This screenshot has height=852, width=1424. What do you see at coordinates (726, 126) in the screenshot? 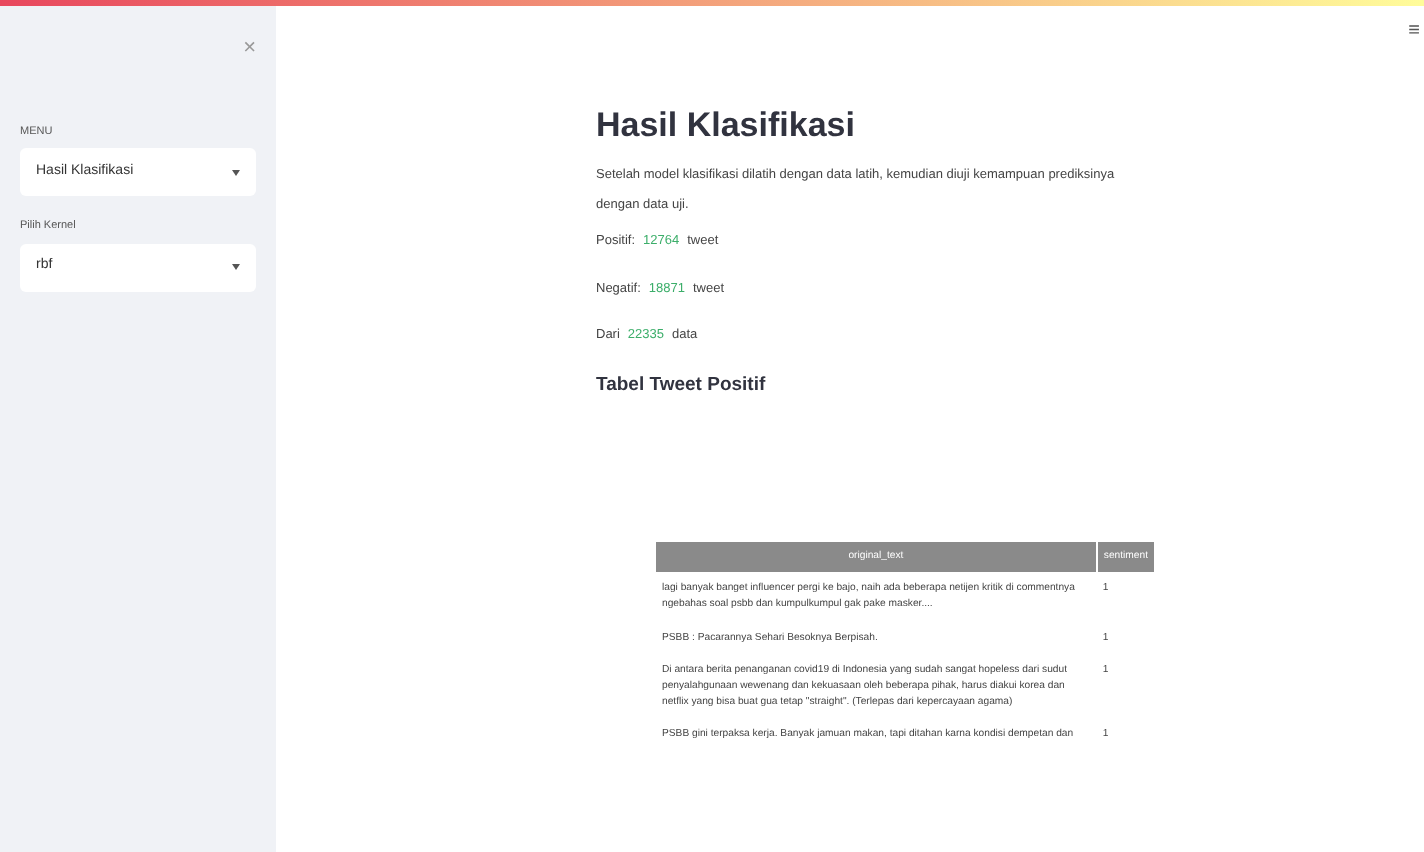
I see `page-title: Hasil Klasifikasi` at bounding box center [726, 126].